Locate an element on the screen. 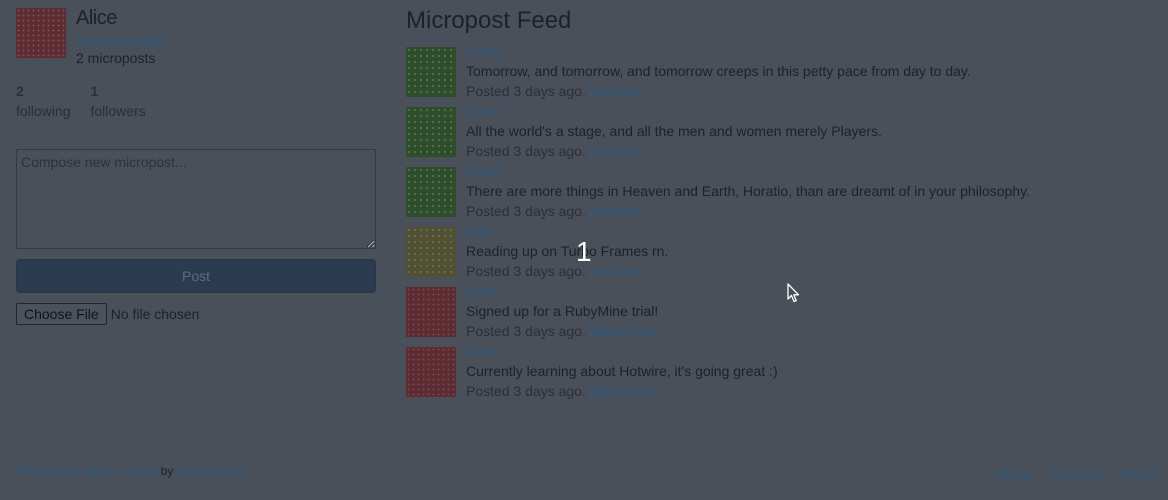 The height and width of the screenshot is (500, 1168). follow-stats: 2 following 1 followers is located at coordinates (196, 101).